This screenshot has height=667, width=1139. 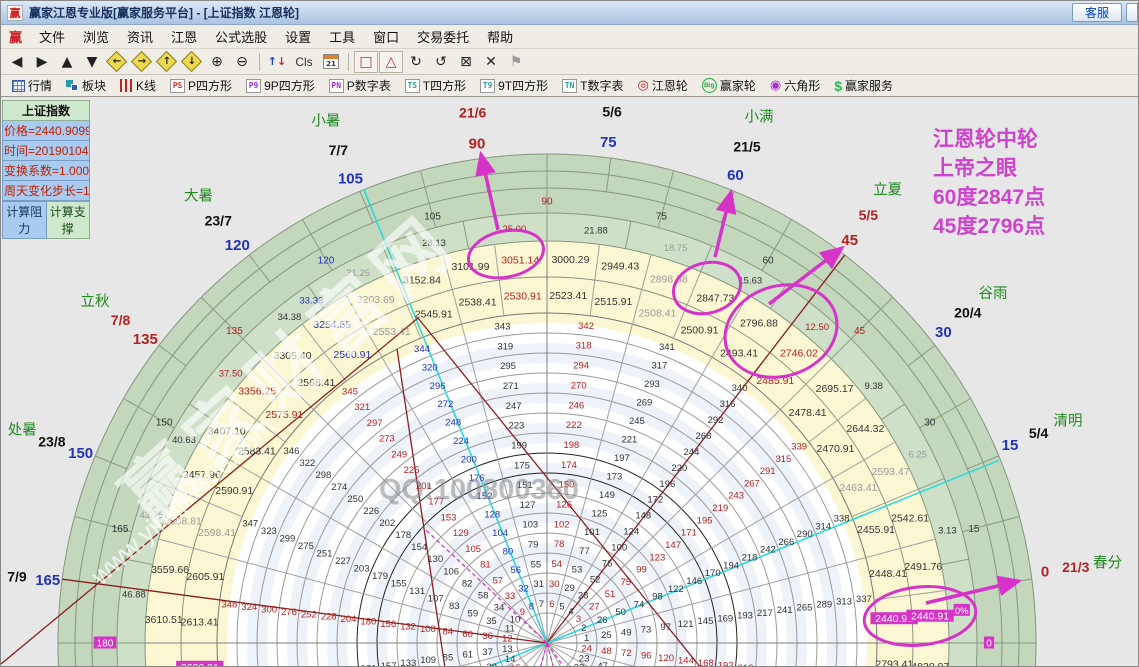 What do you see at coordinates (32, 86) in the screenshot?
I see `nav-行情: 行情` at bounding box center [32, 86].